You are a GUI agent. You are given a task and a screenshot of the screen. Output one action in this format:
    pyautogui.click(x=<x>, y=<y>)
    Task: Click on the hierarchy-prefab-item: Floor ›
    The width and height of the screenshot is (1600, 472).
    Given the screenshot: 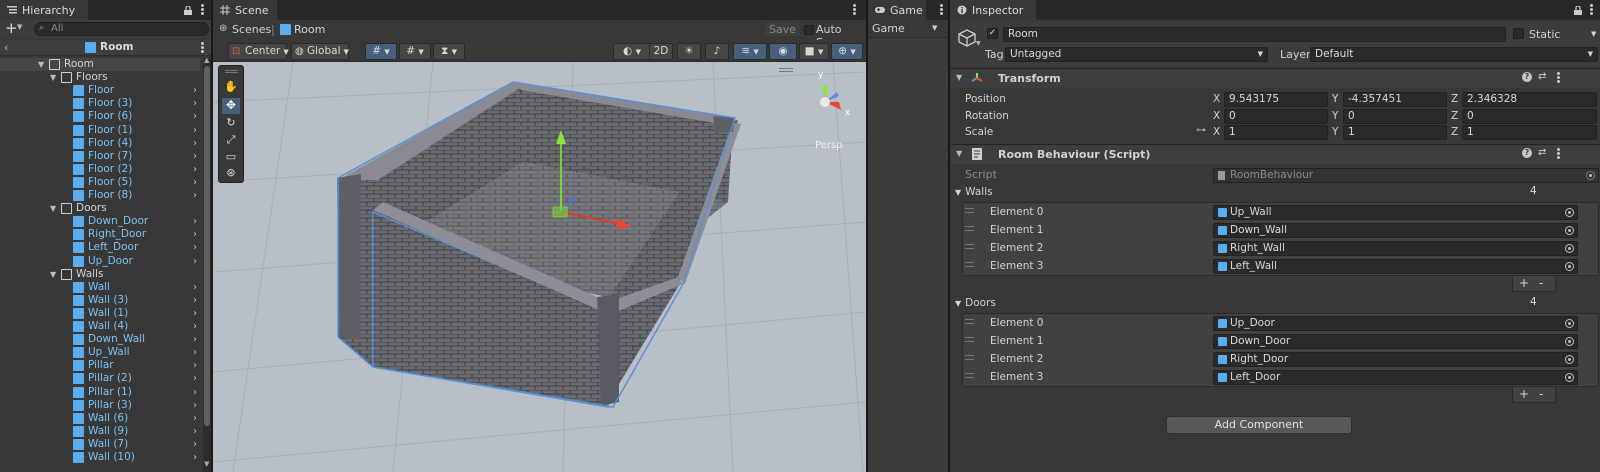 What is the action you would take?
    pyautogui.click(x=100, y=90)
    